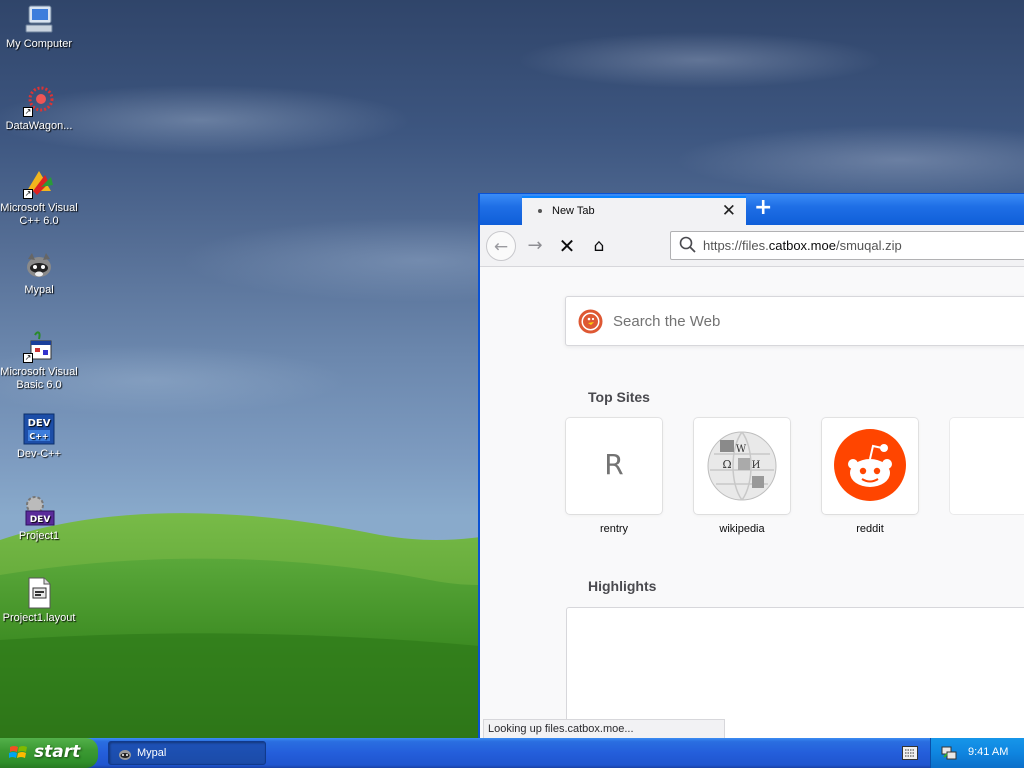 This screenshot has width=1024, height=768. I want to click on reddit-icon, so click(870, 465).